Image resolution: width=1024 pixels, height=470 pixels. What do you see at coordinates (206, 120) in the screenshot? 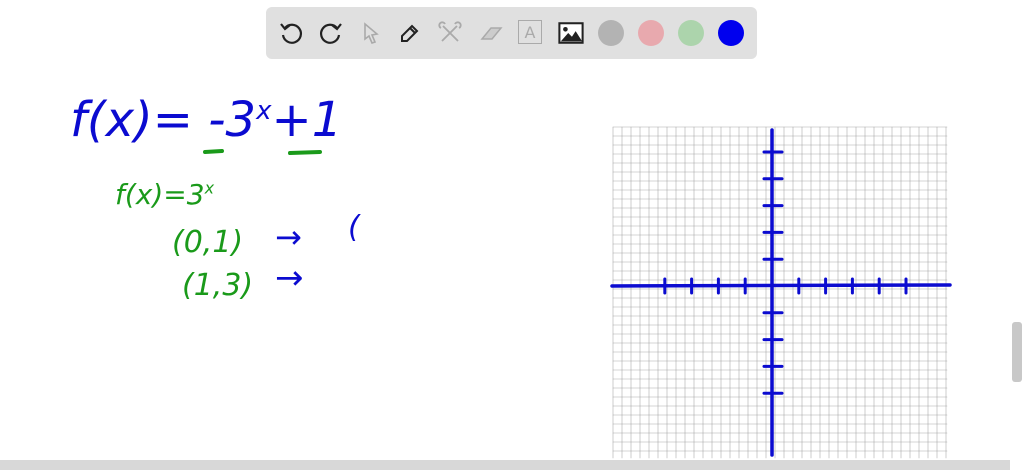
I see `equation-text: f(x)= -3x+1` at bounding box center [206, 120].